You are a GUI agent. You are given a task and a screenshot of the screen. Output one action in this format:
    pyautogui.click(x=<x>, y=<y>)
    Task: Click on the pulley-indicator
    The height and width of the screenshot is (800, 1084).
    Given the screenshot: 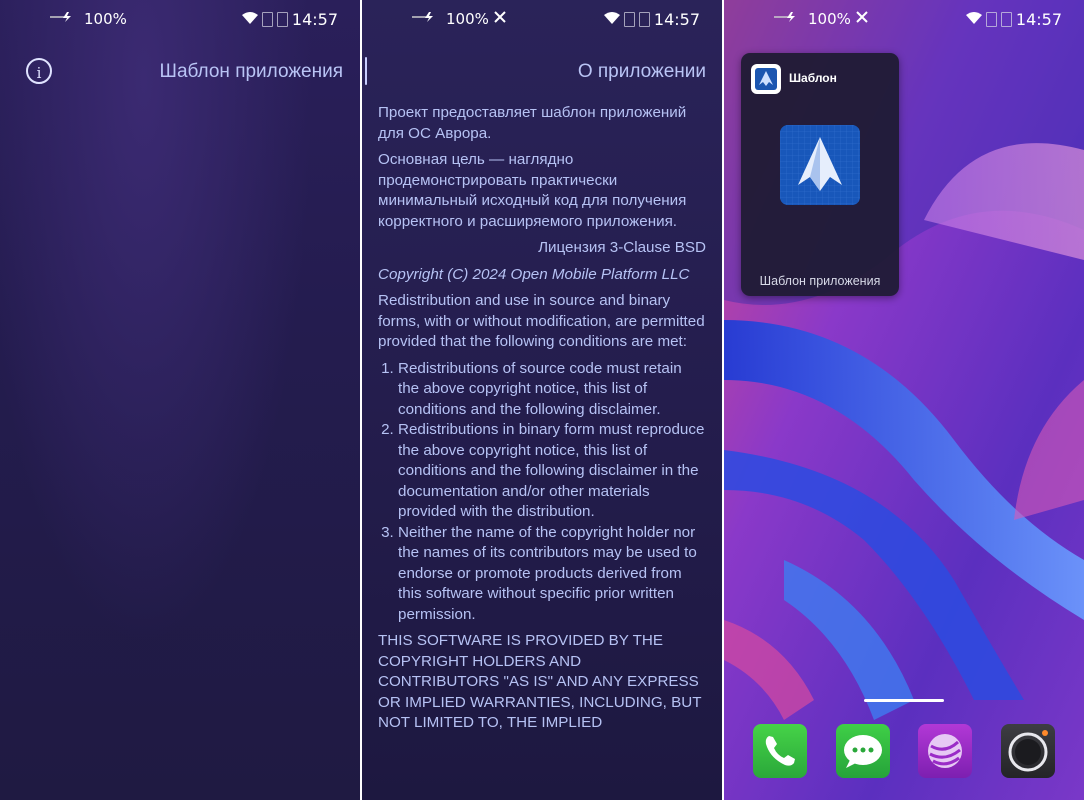 What is the action you would take?
    pyautogui.click(x=366, y=71)
    